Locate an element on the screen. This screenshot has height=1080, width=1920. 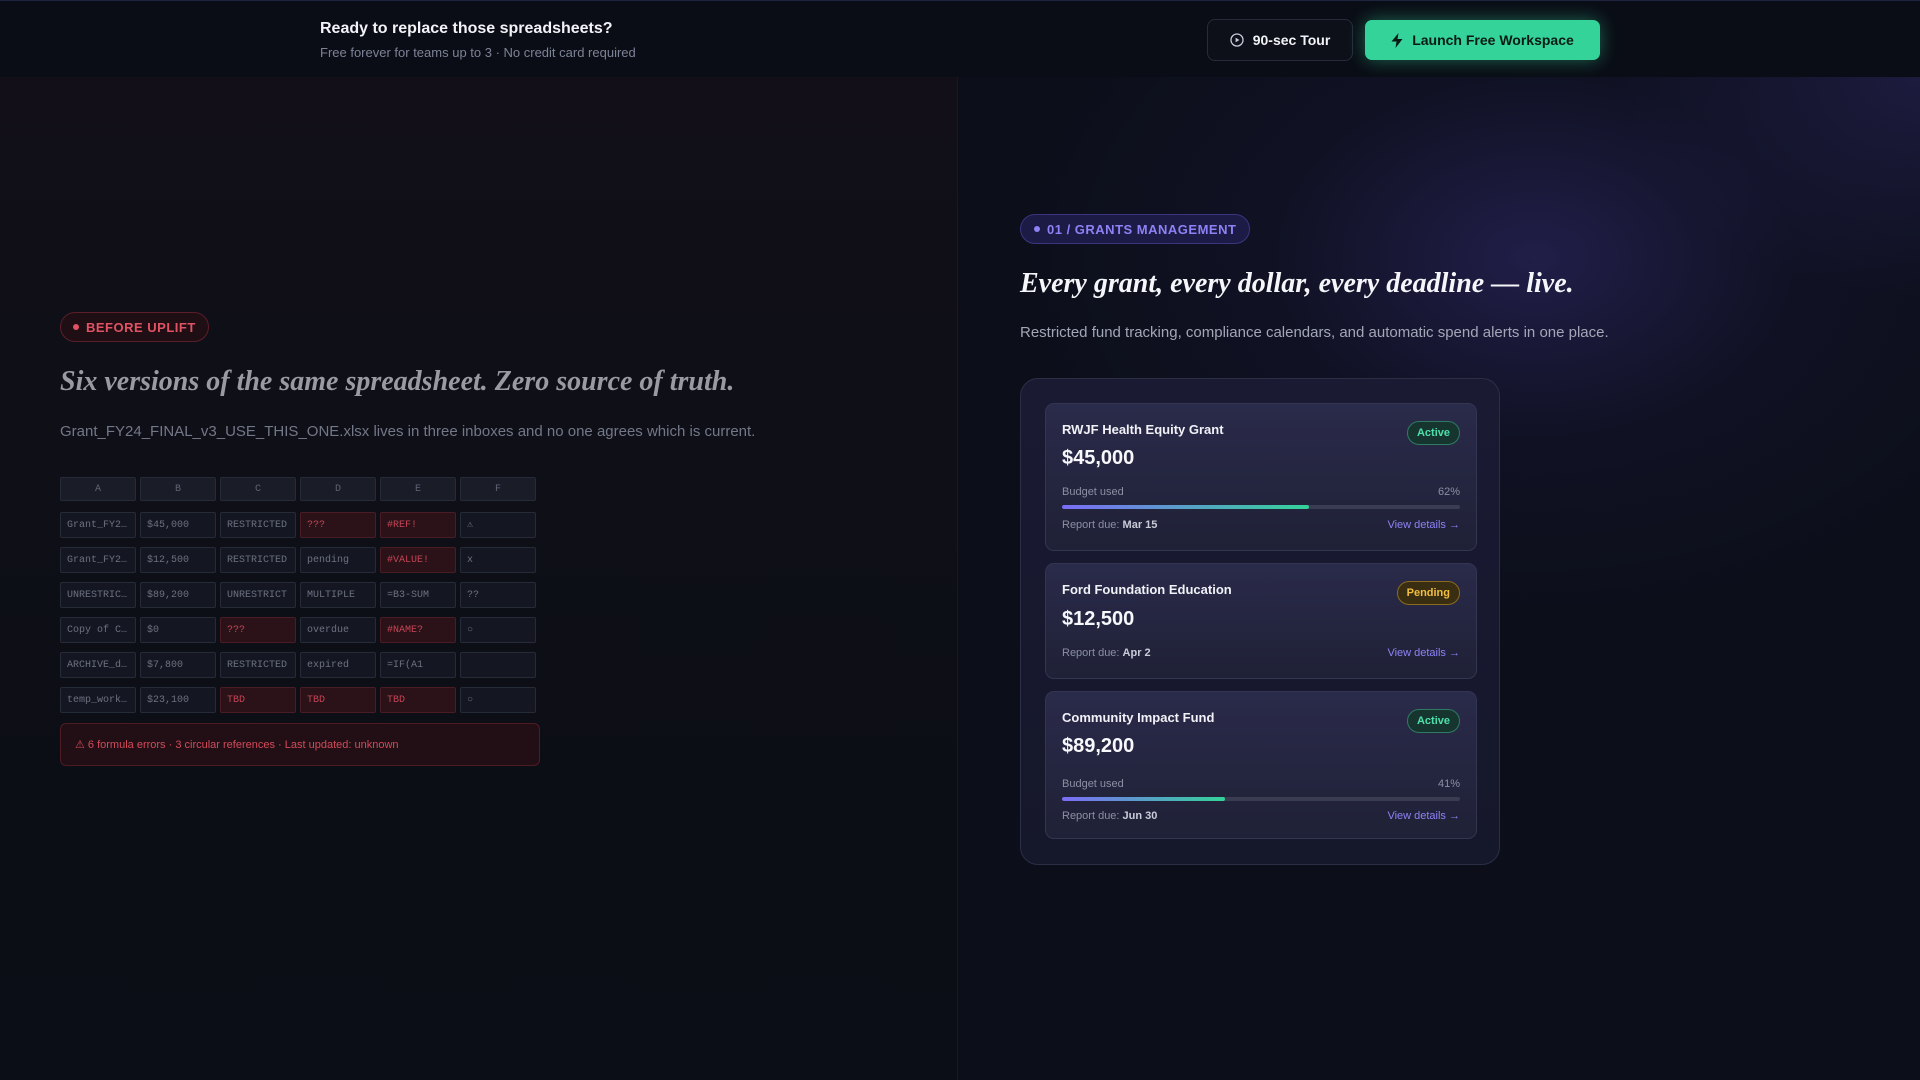
report-due: Report due: Mar 15 is located at coordinates (1109, 525).